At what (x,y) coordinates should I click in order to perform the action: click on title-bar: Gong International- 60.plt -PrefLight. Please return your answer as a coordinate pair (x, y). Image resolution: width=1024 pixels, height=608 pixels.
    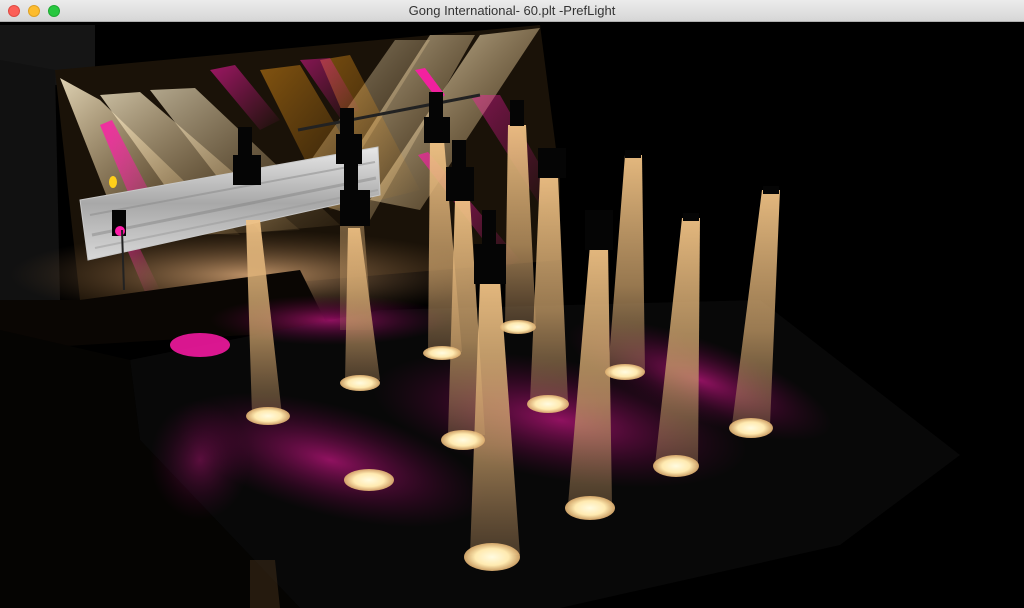
    Looking at the image, I should click on (512, 11).